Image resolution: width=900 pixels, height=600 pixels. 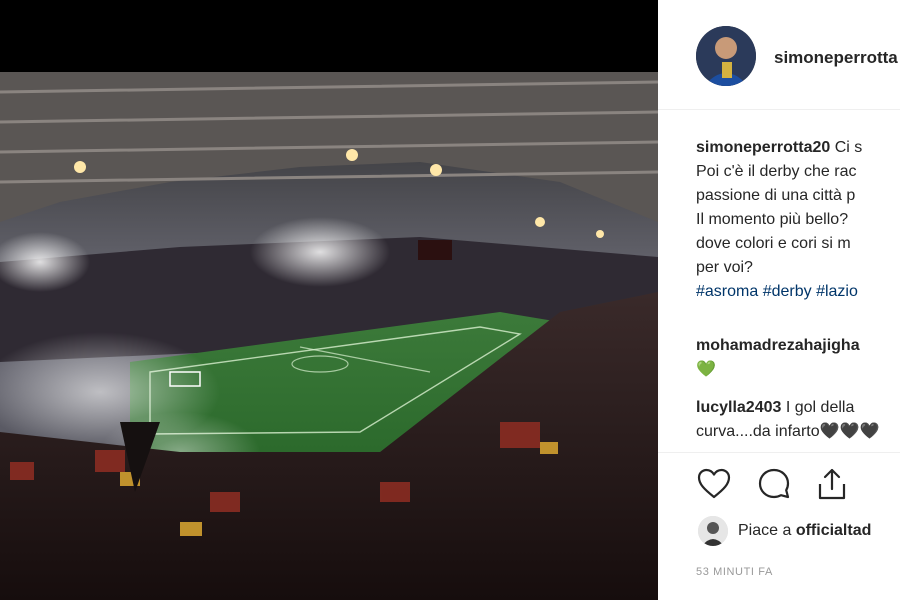 I want to click on comment: mohamadrezahajigha 💚, so click(x=798, y=358).